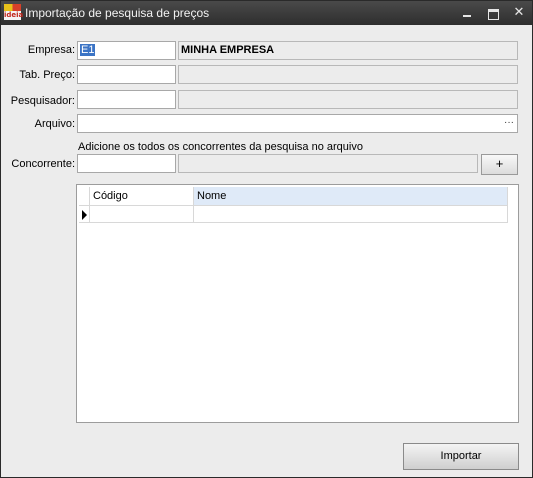  What do you see at coordinates (126, 99) in the screenshot?
I see `pesquisador-code-input` at bounding box center [126, 99].